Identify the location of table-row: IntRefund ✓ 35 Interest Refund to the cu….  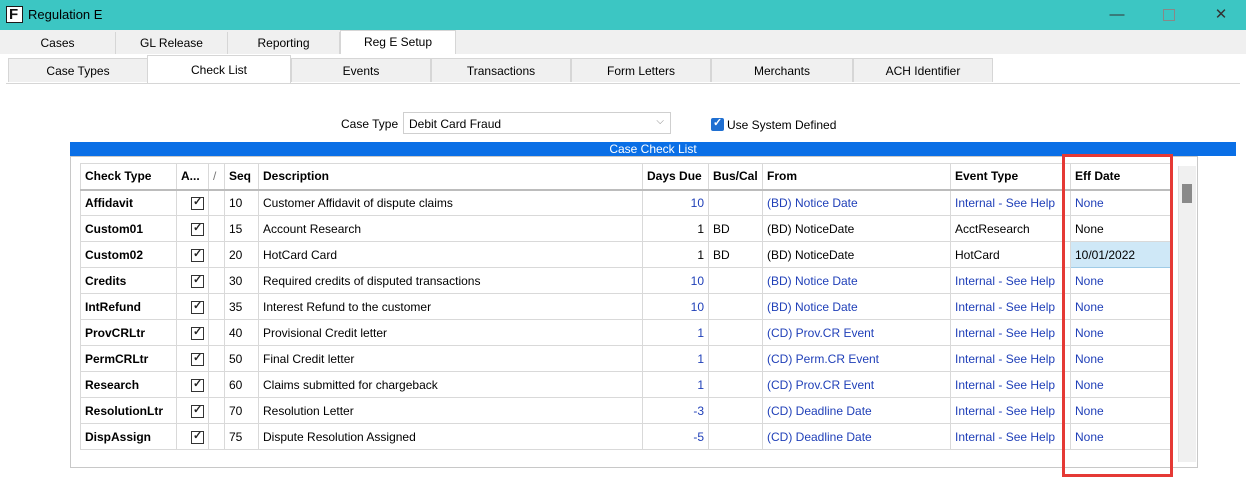
(626, 306).